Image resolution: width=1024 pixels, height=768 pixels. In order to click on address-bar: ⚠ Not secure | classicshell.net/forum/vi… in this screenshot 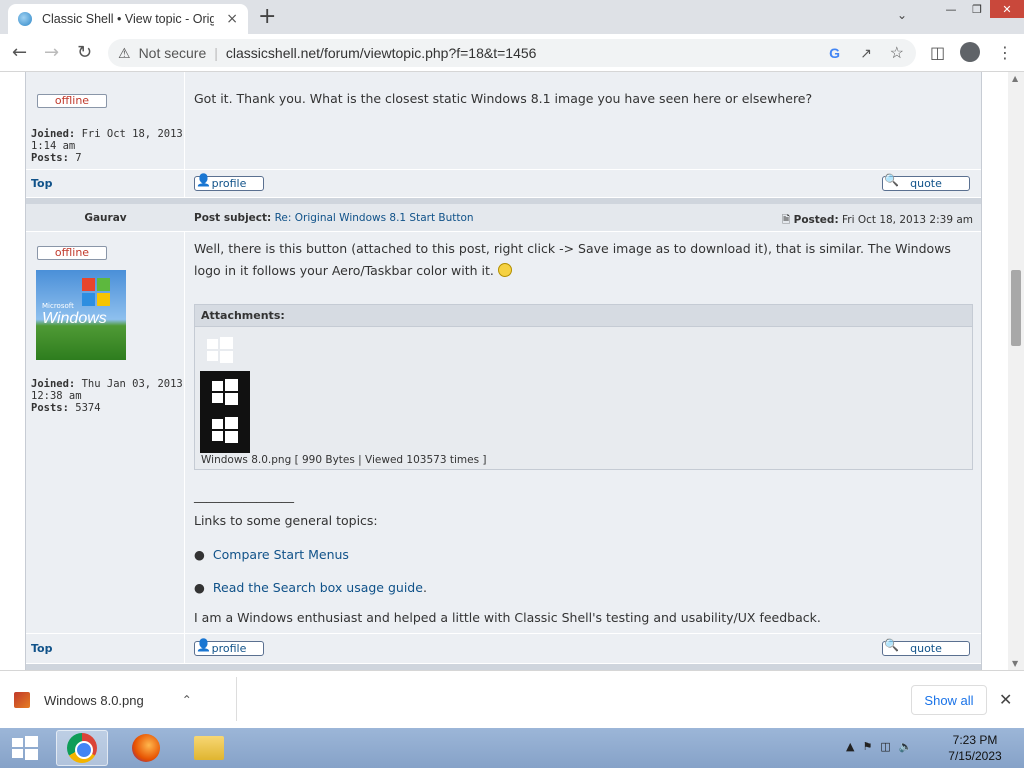, I will do `click(512, 53)`.